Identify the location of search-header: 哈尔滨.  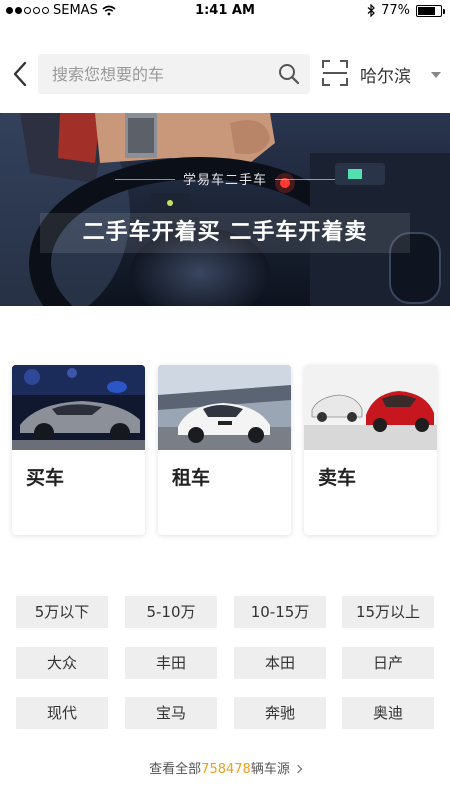
(225, 74).